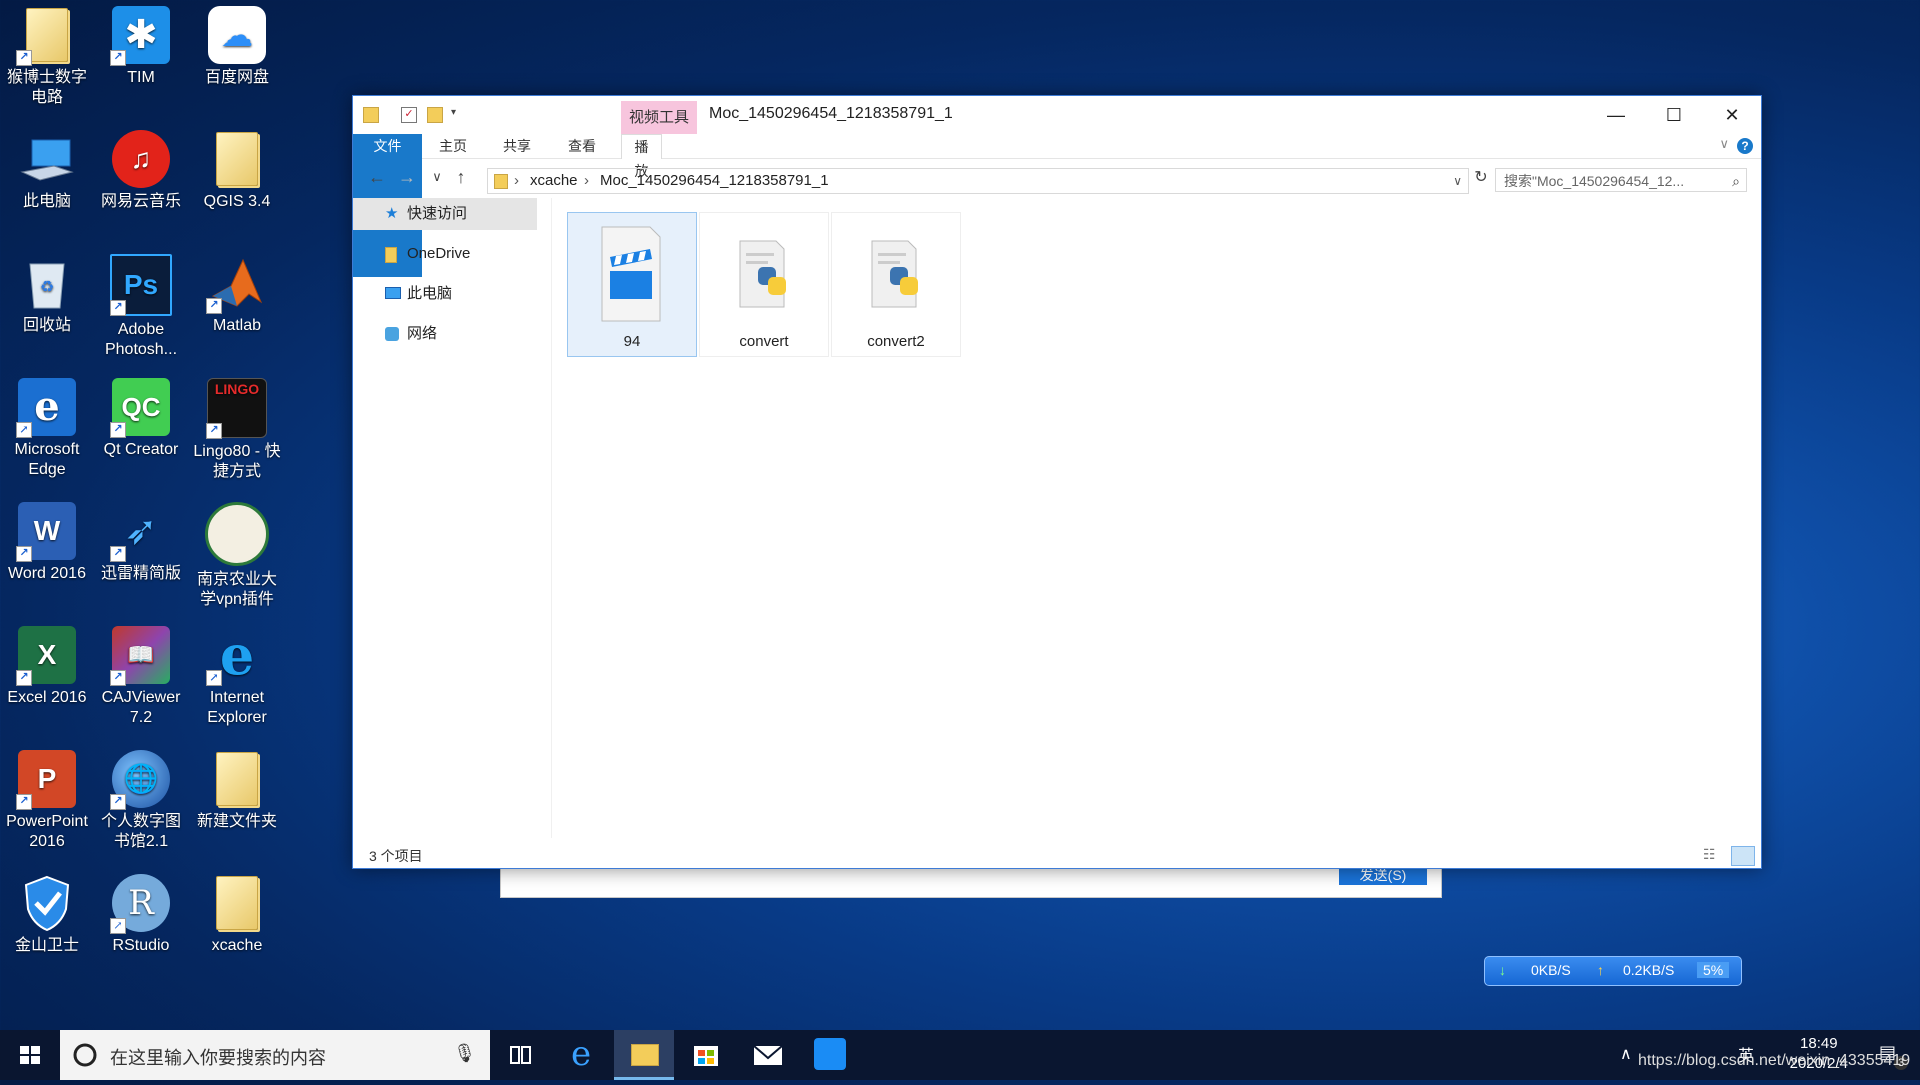 Image resolution: width=1920 pixels, height=1085 pixels. Describe the element at coordinates (47, 540) in the screenshot. I see `desktop-icon-word: W ↗ Word 2016` at that location.